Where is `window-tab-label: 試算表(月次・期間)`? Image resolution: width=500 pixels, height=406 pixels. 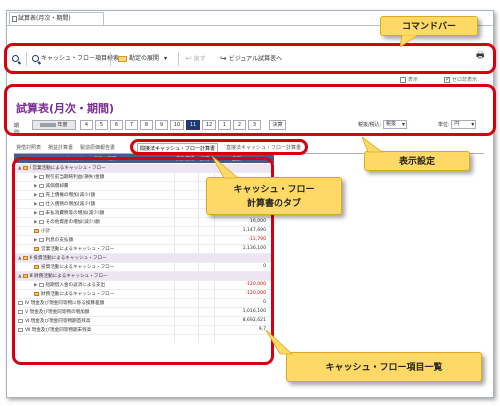 window-tab-label: 試算表(月次・期間) is located at coordinates (44, 18).